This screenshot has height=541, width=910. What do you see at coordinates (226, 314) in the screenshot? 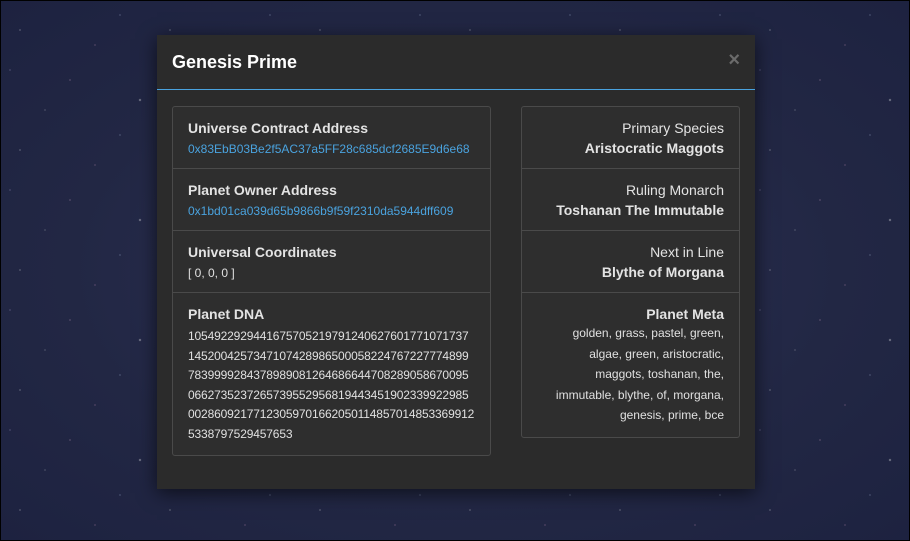
I see `planet-dna-label: Planet DNA` at bounding box center [226, 314].